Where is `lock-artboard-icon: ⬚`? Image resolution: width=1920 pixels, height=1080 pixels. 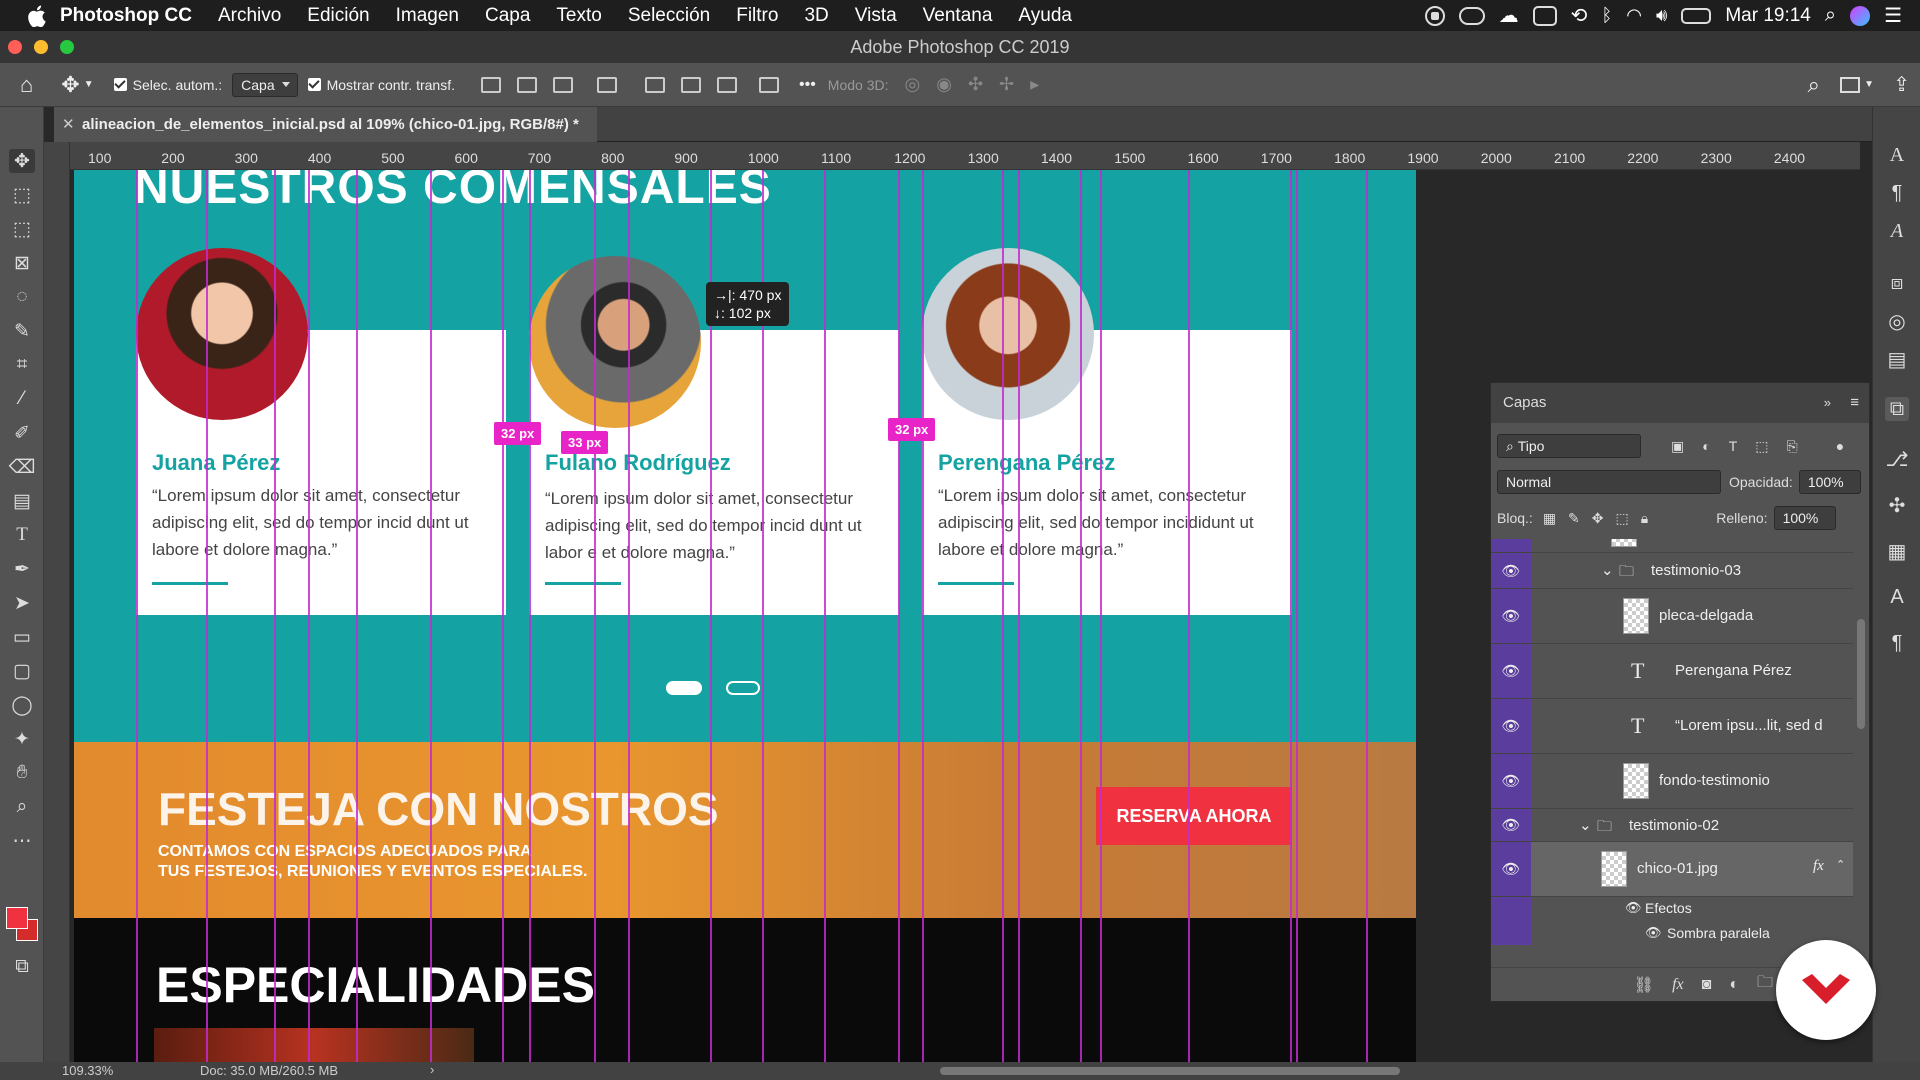
lock-artboard-icon: ⬚ is located at coordinates (1622, 518).